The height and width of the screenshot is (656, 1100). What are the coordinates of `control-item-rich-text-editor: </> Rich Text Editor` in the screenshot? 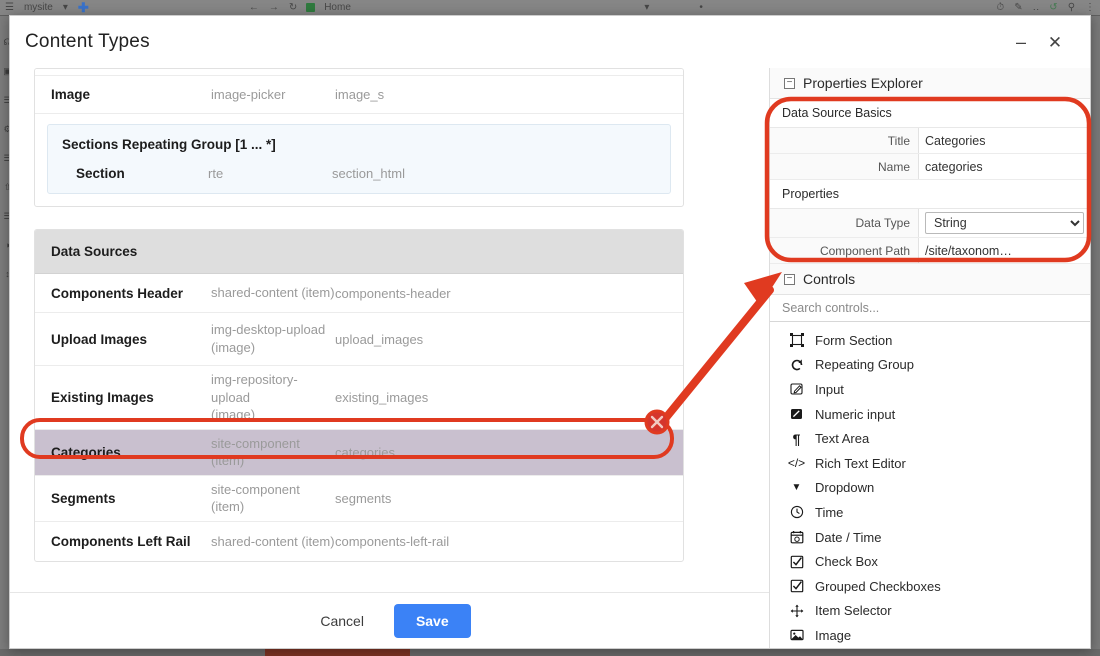 It's located at (930, 463).